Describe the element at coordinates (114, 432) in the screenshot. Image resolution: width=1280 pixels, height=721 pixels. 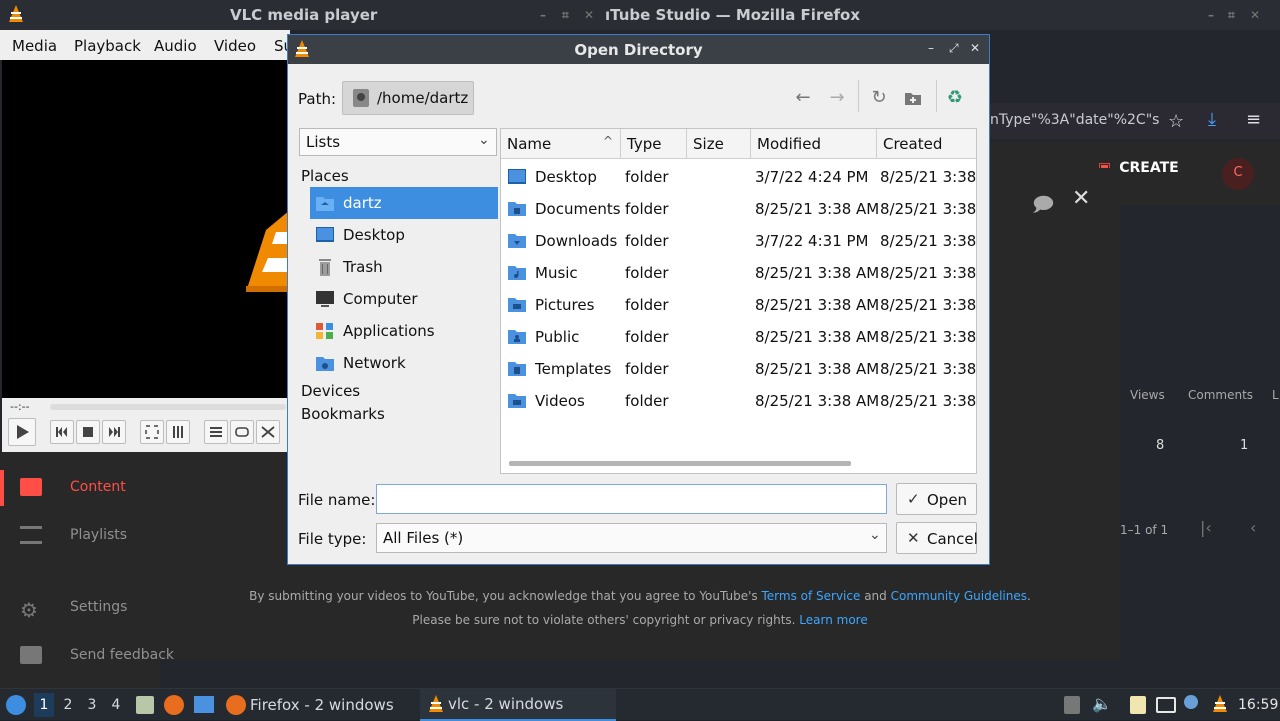
I see `next-button` at that location.